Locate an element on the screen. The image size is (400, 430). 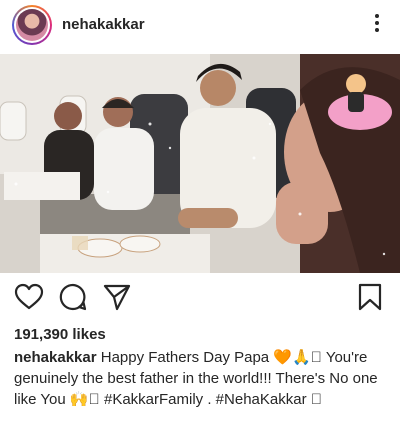
send-icon is located at coordinates (117, 297).